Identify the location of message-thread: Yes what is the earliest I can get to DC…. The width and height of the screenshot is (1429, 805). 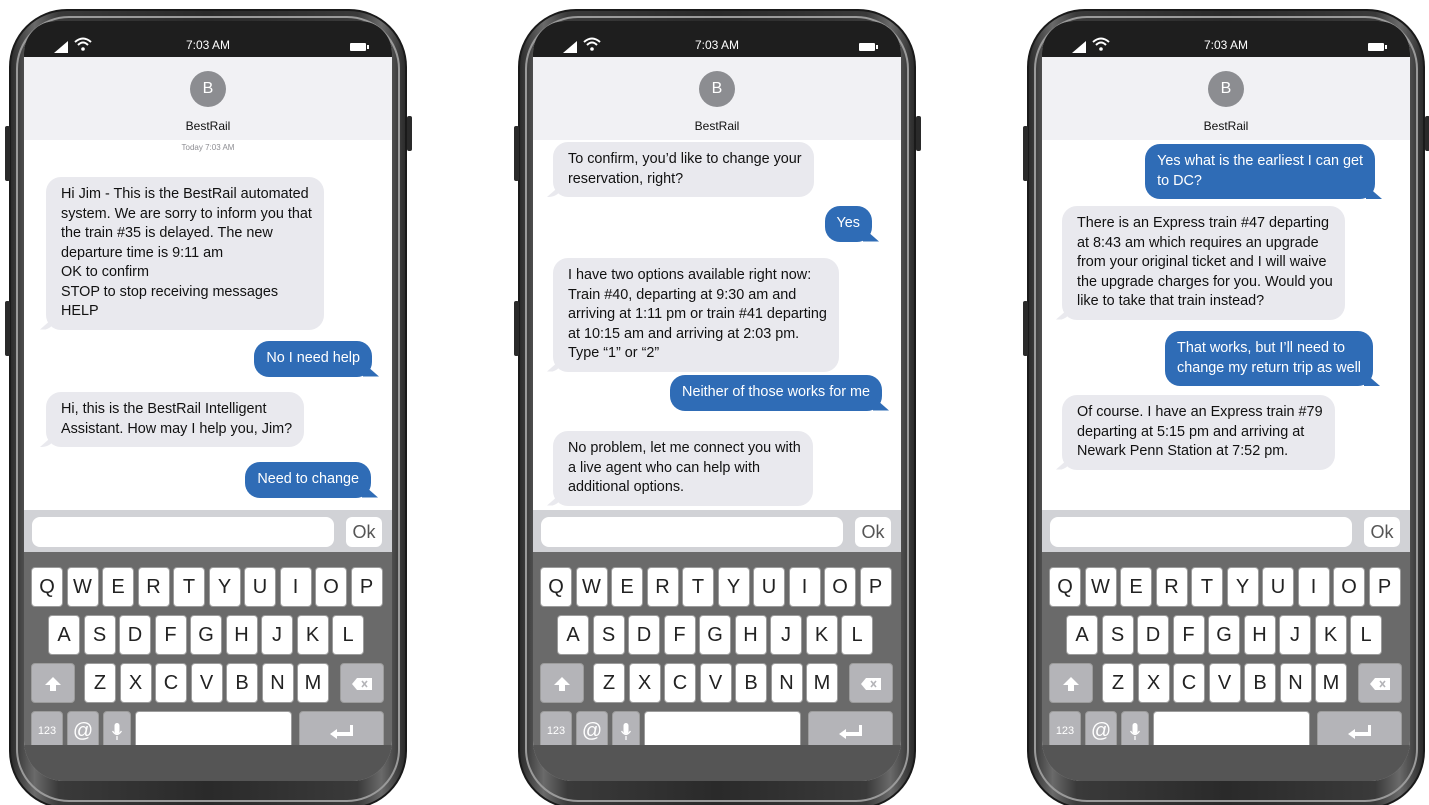
(1226, 325).